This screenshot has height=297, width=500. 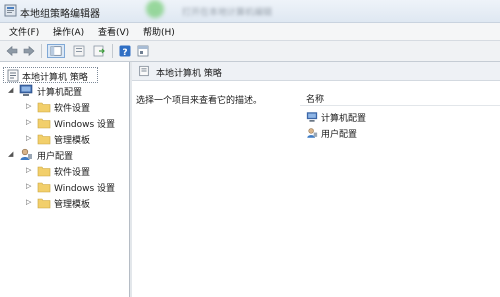 What do you see at coordinates (113, 31) in the screenshot?
I see `menu-view: 查看(V)` at bounding box center [113, 31].